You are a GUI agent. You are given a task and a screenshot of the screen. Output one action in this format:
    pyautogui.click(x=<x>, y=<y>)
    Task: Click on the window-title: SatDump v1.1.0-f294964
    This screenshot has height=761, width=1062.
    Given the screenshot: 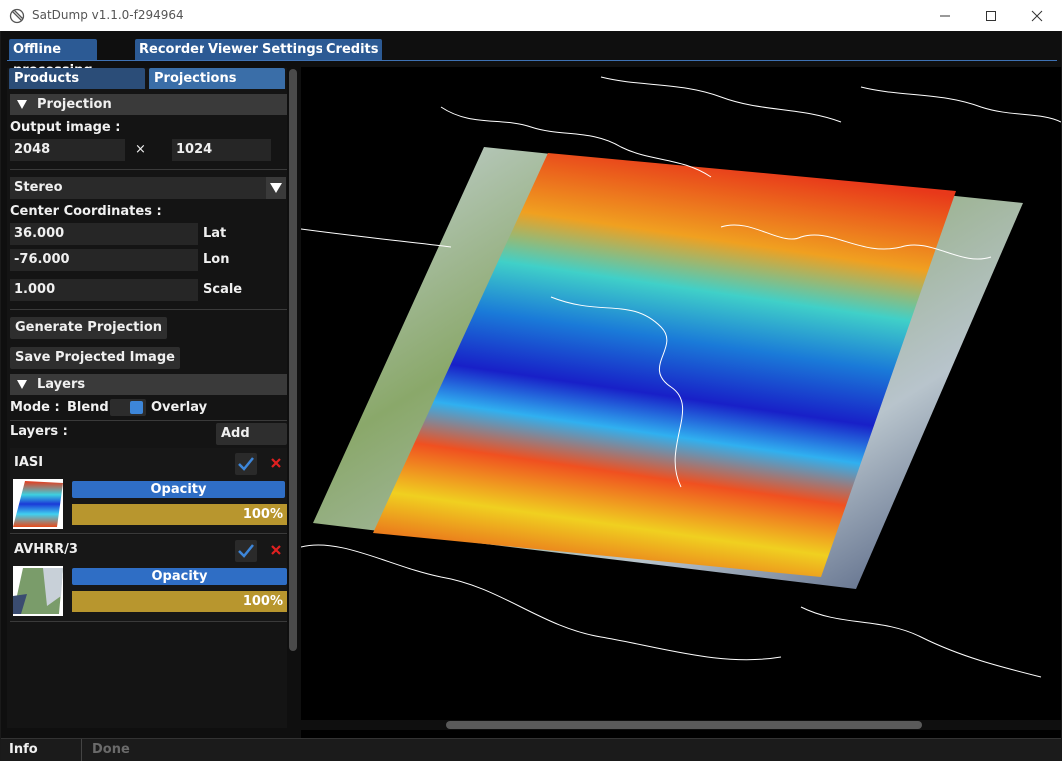 What is the action you would take?
    pyautogui.click(x=108, y=15)
    